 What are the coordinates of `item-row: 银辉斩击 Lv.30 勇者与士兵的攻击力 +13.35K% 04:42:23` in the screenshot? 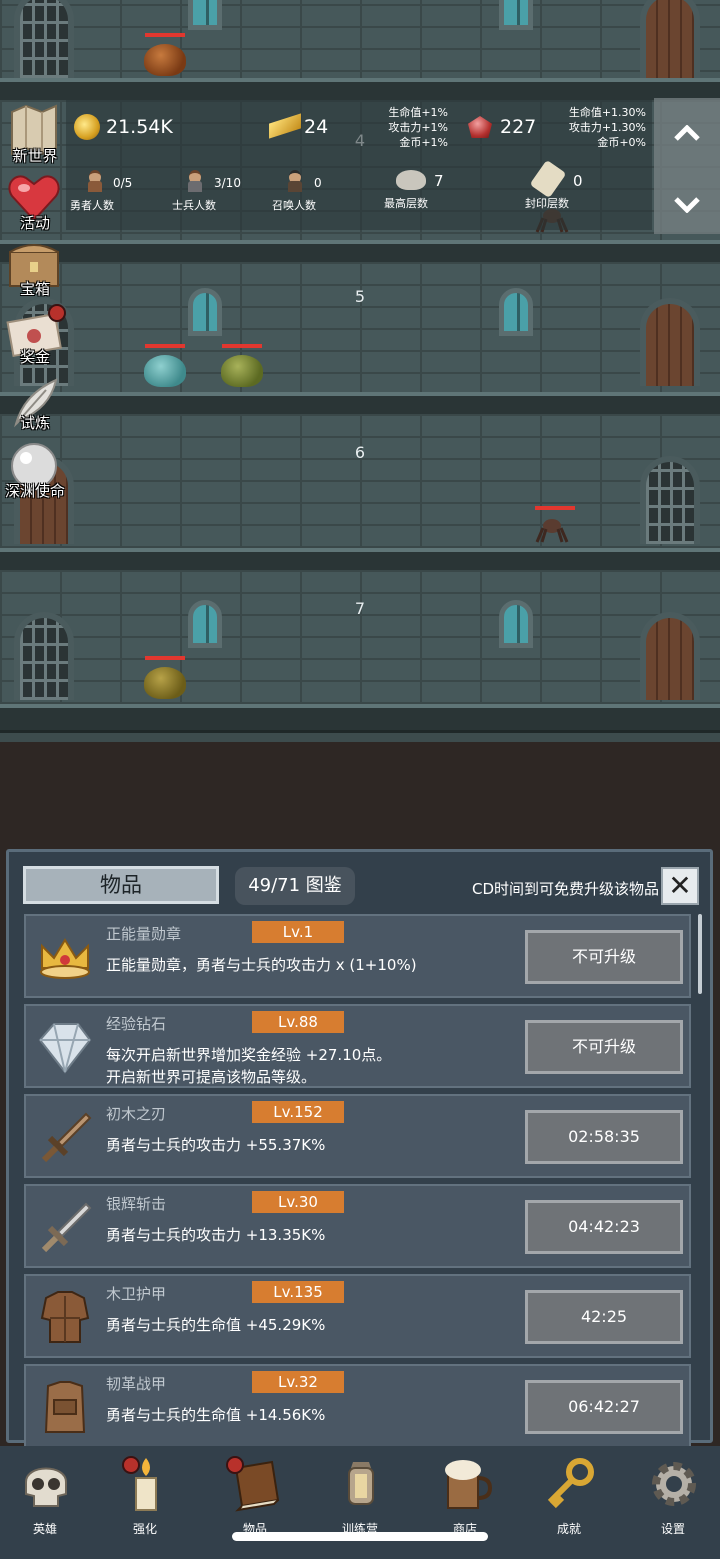 It's located at (357, 1226).